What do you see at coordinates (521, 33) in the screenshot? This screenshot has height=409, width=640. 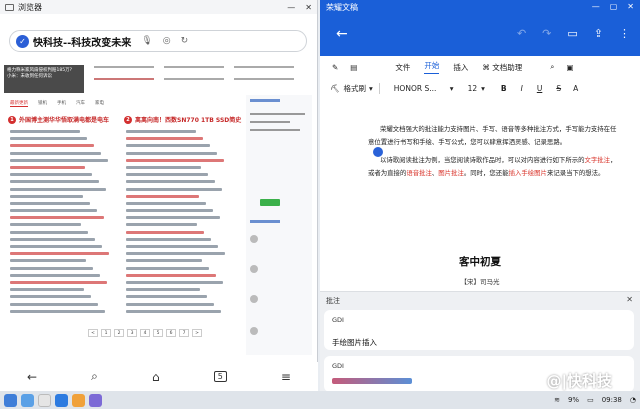 I see `undo-icon: ↶` at bounding box center [521, 33].